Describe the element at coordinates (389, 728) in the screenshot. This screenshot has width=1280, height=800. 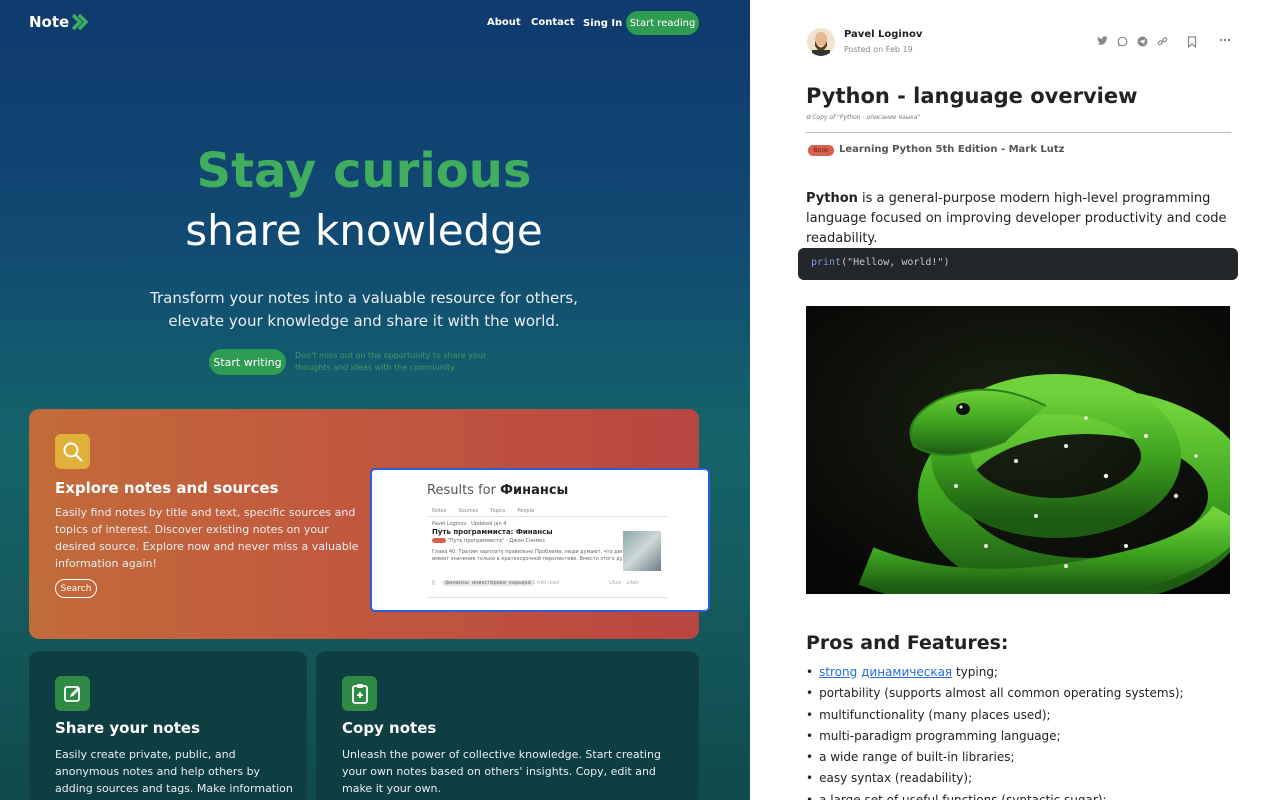
I see `copy-title: Copy notes` at that location.